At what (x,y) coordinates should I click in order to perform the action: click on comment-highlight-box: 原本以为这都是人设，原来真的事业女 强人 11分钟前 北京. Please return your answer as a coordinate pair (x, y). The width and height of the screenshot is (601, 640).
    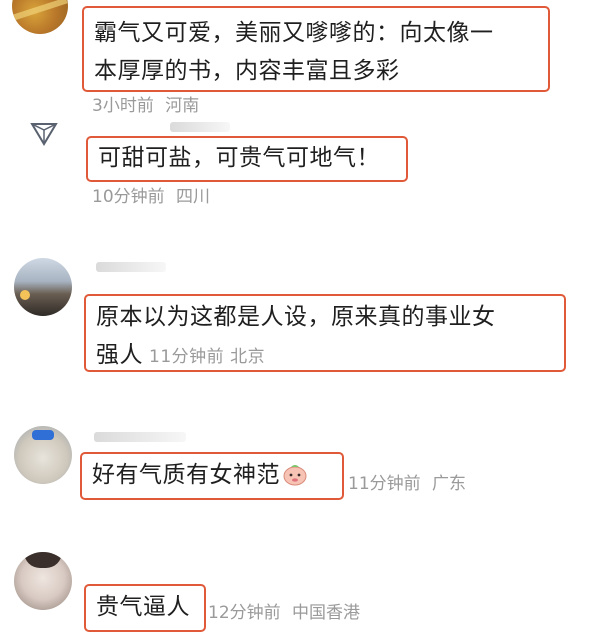
    Looking at the image, I should click on (325, 333).